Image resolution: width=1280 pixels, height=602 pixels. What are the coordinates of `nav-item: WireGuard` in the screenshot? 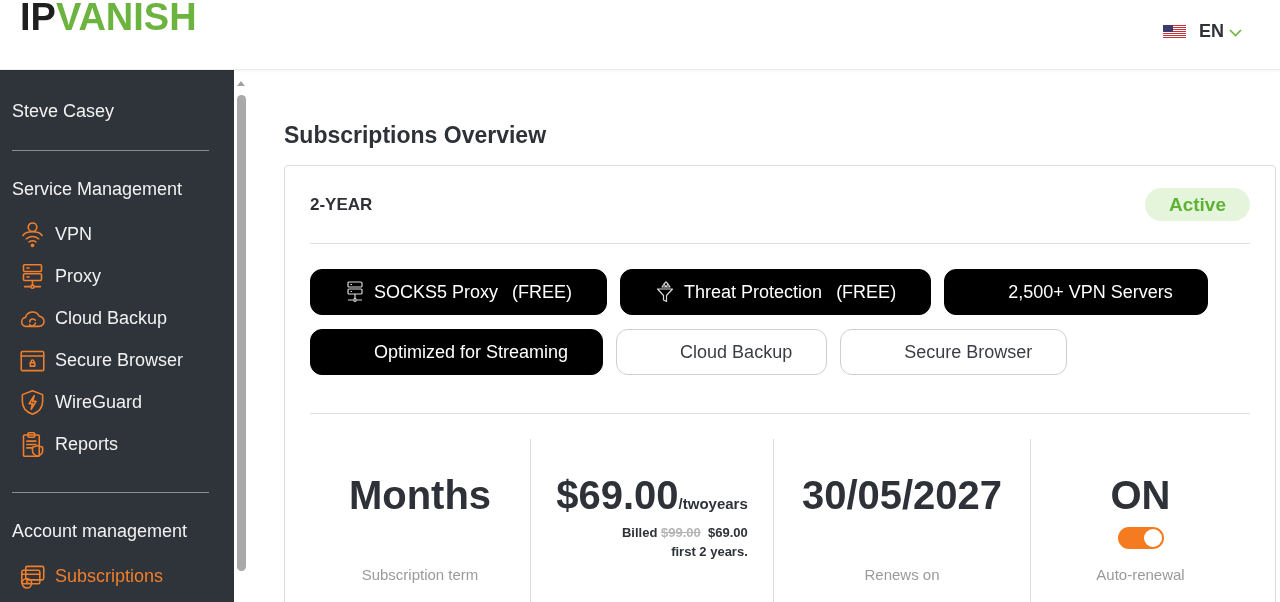 It's located at (110, 402).